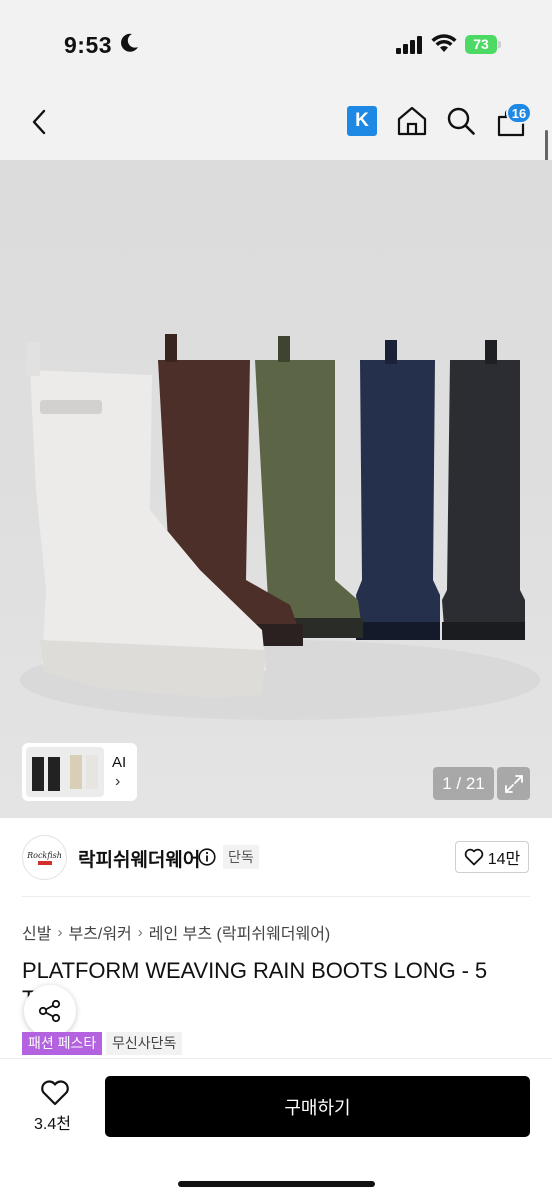  I want to click on brand-logo-mark, so click(44, 862).